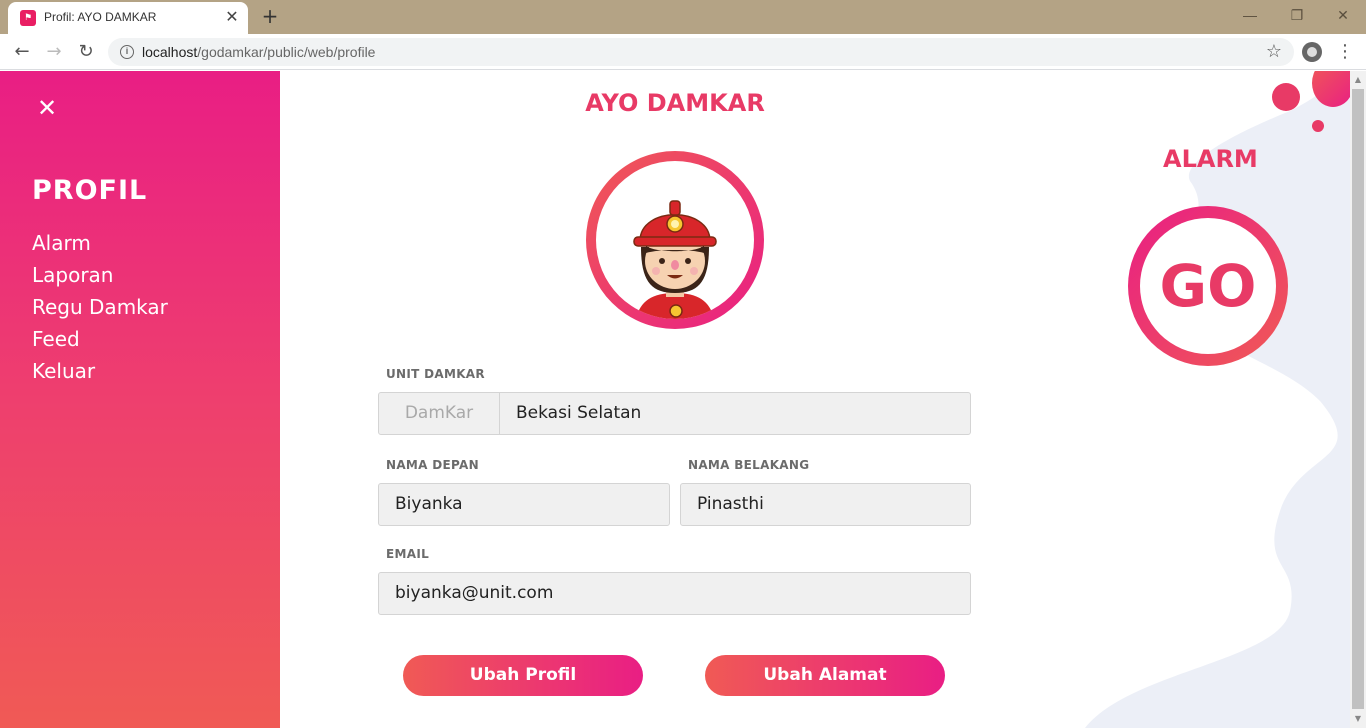 Image resolution: width=1366 pixels, height=728 pixels. Describe the element at coordinates (1358, 719) in the screenshot. I see `scroll-down-icon: ▼` at that location.